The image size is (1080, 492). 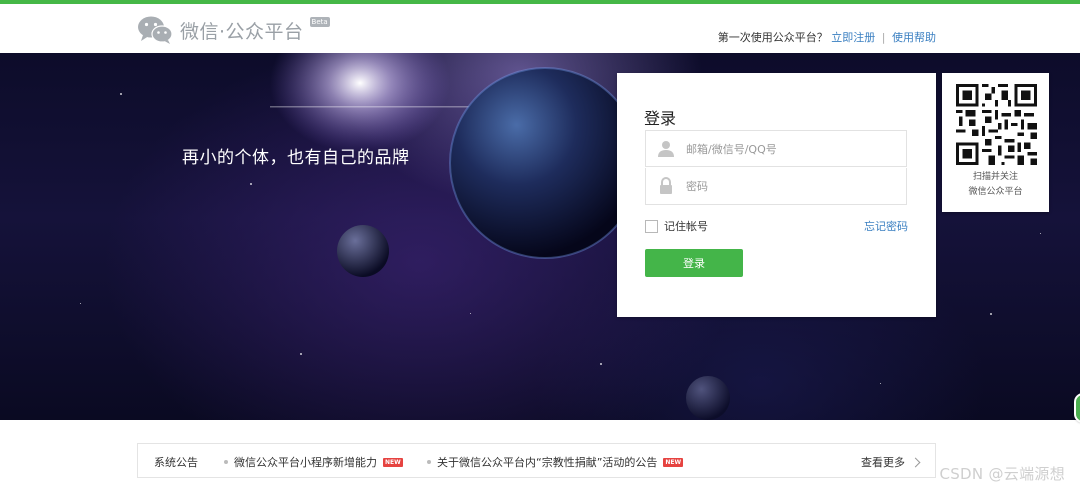 I want to click on header-links: 第一次使用公众平台？ 立即注册 | 使用帮助, so click(x=827, y=37).